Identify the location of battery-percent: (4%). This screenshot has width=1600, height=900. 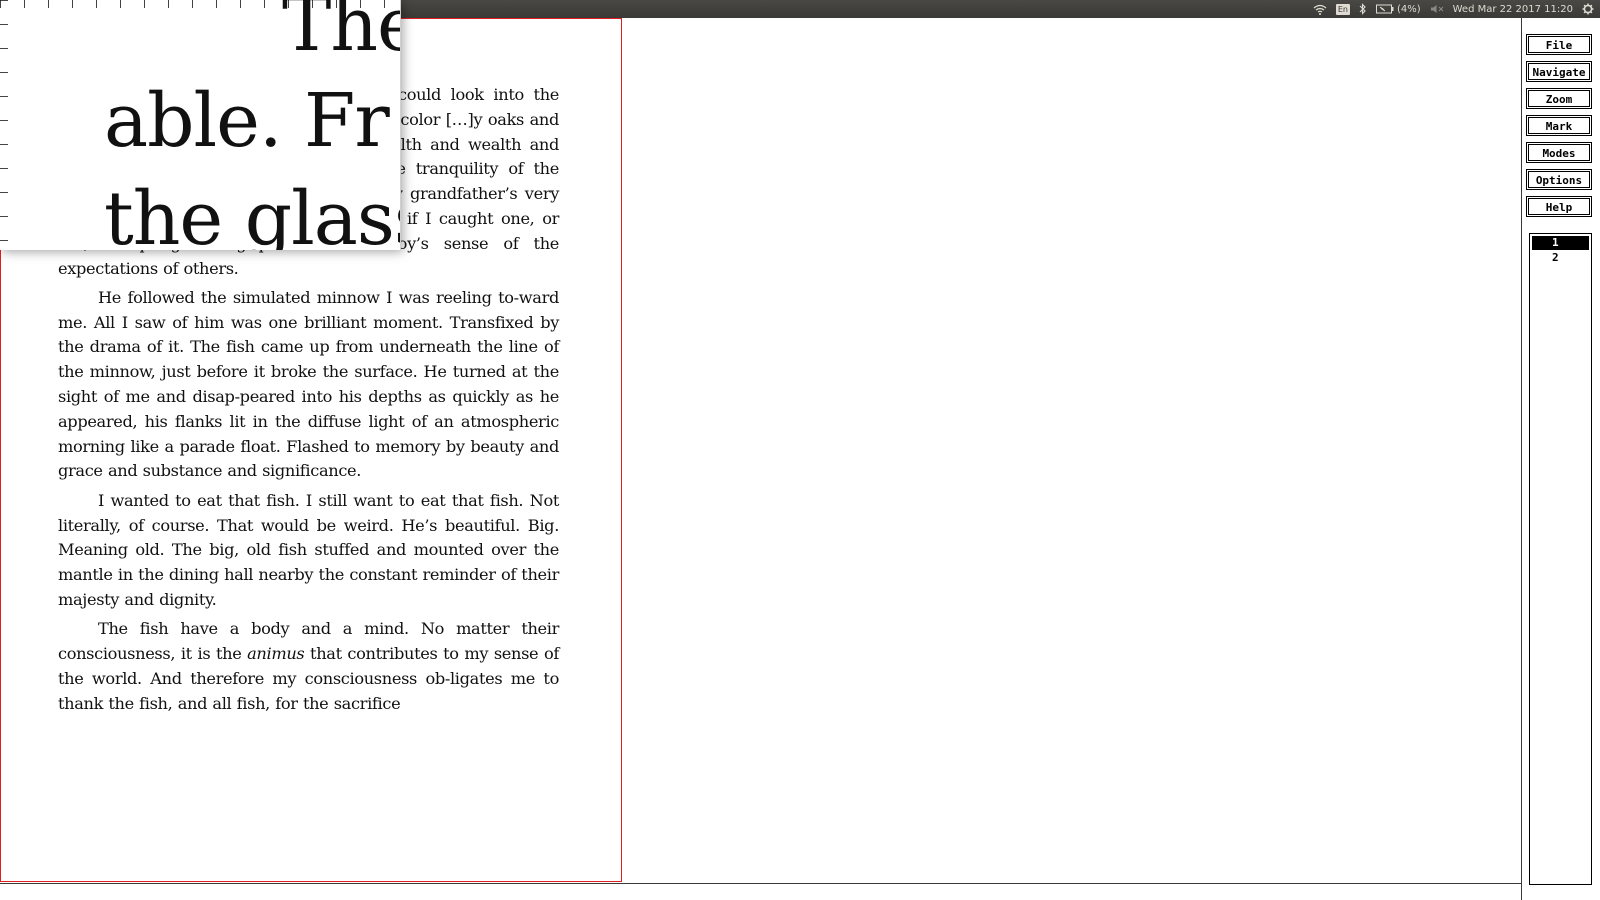
(1408, 9).